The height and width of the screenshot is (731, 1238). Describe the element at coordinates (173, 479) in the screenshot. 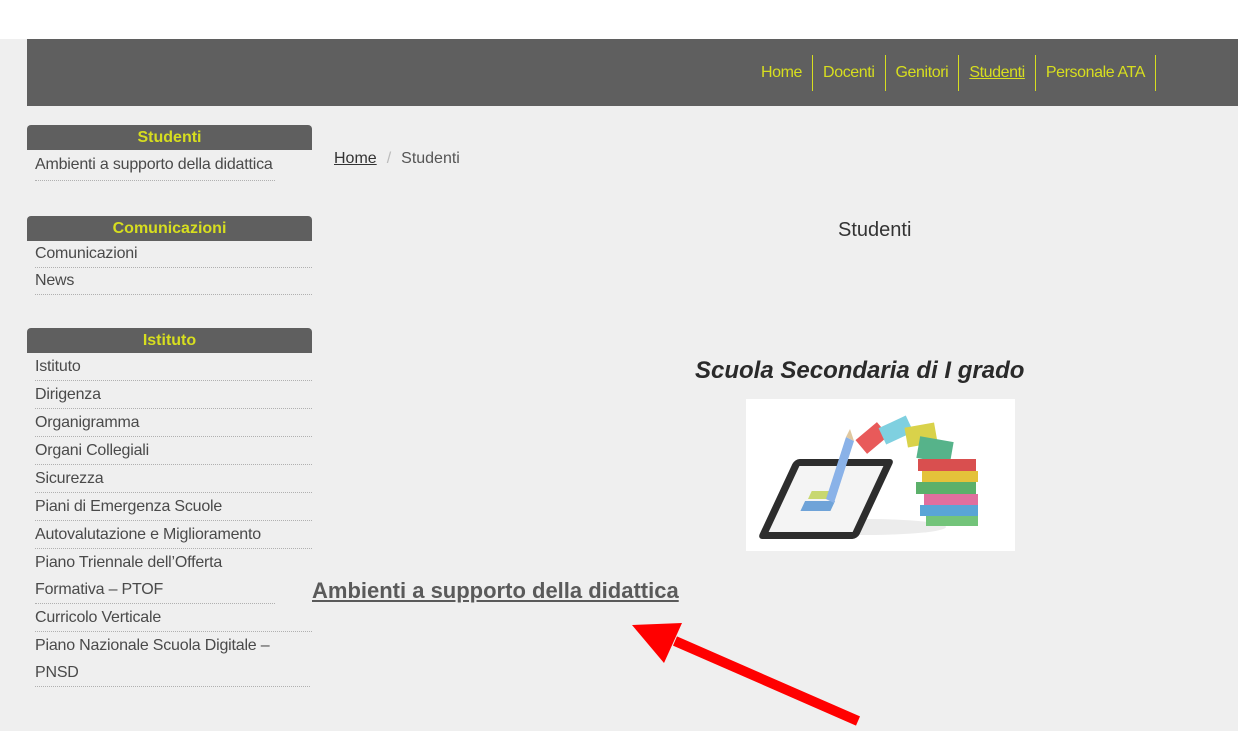

I see `sidebar-item-sicurezza: Sicurezza` at that location.